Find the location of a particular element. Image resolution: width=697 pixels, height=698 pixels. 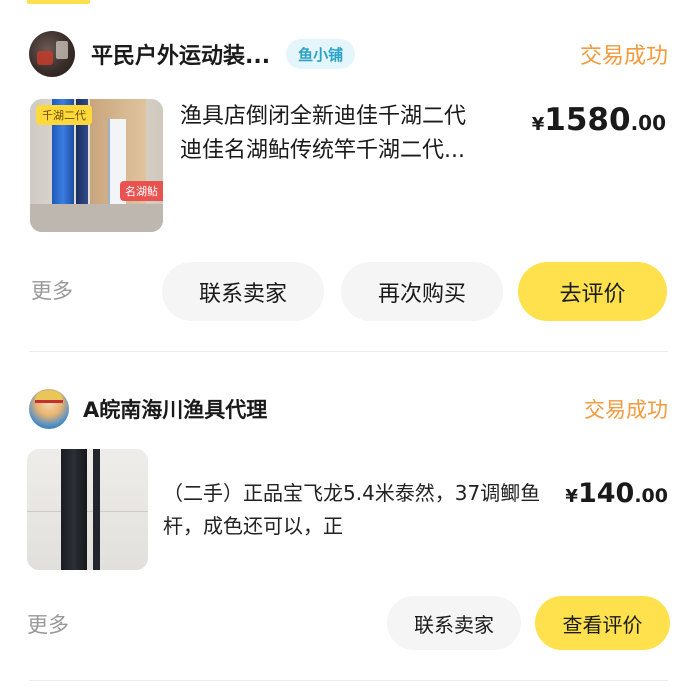

product-title: （二手）正品宝飞龙5.4米泰然，37调鲫鱼杆，成色还可以，正 is located at coordinates (353, 513).